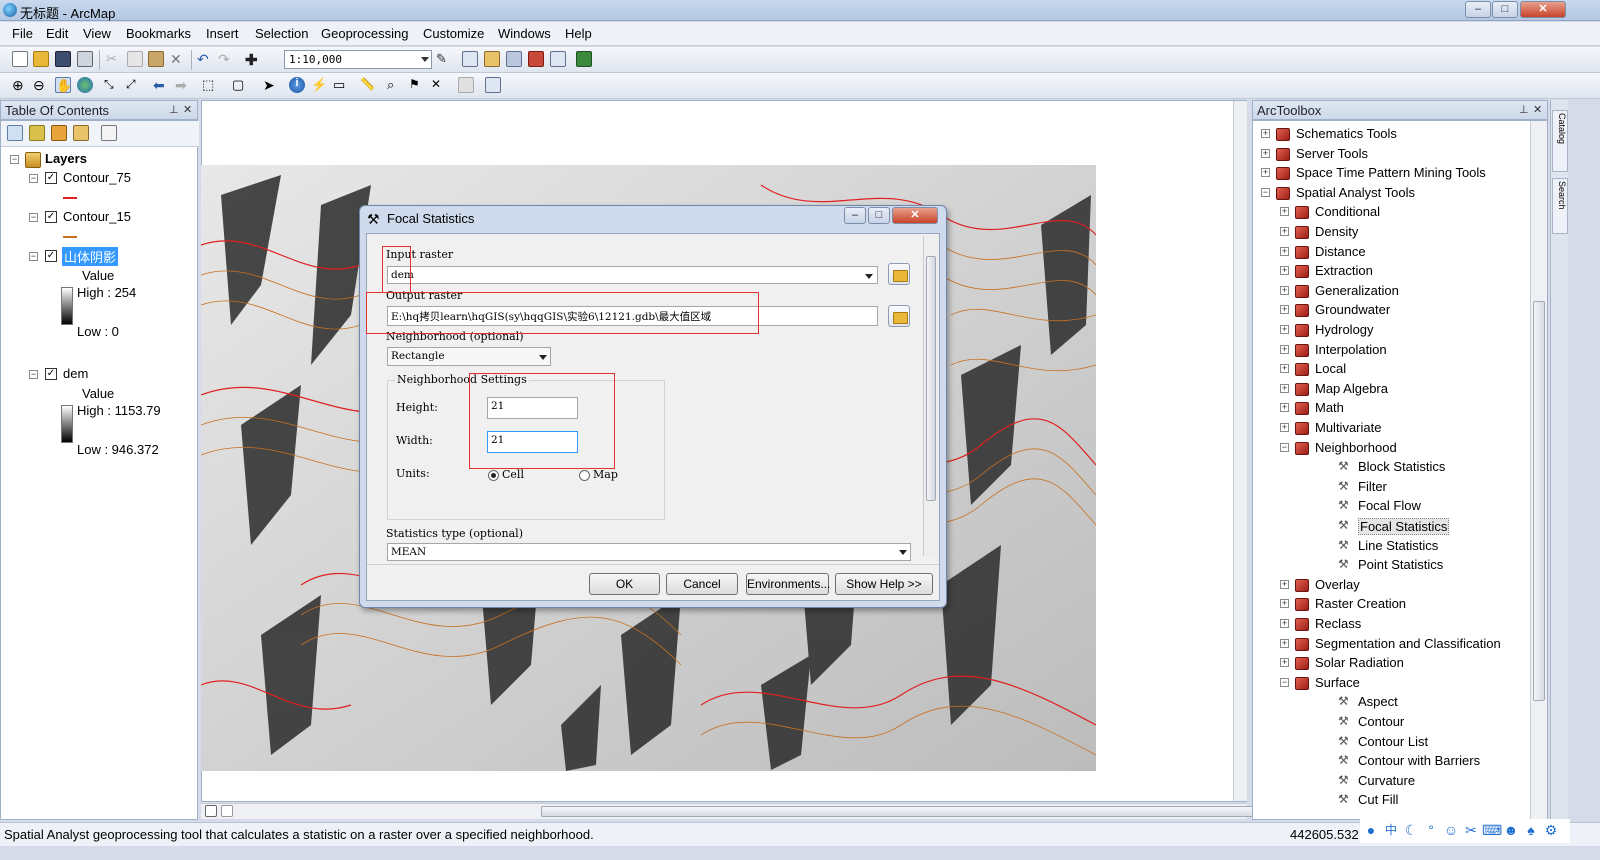 This screenshot has width=1600, height=860. I want to click on search-tab: Search, so click(1560, 206).